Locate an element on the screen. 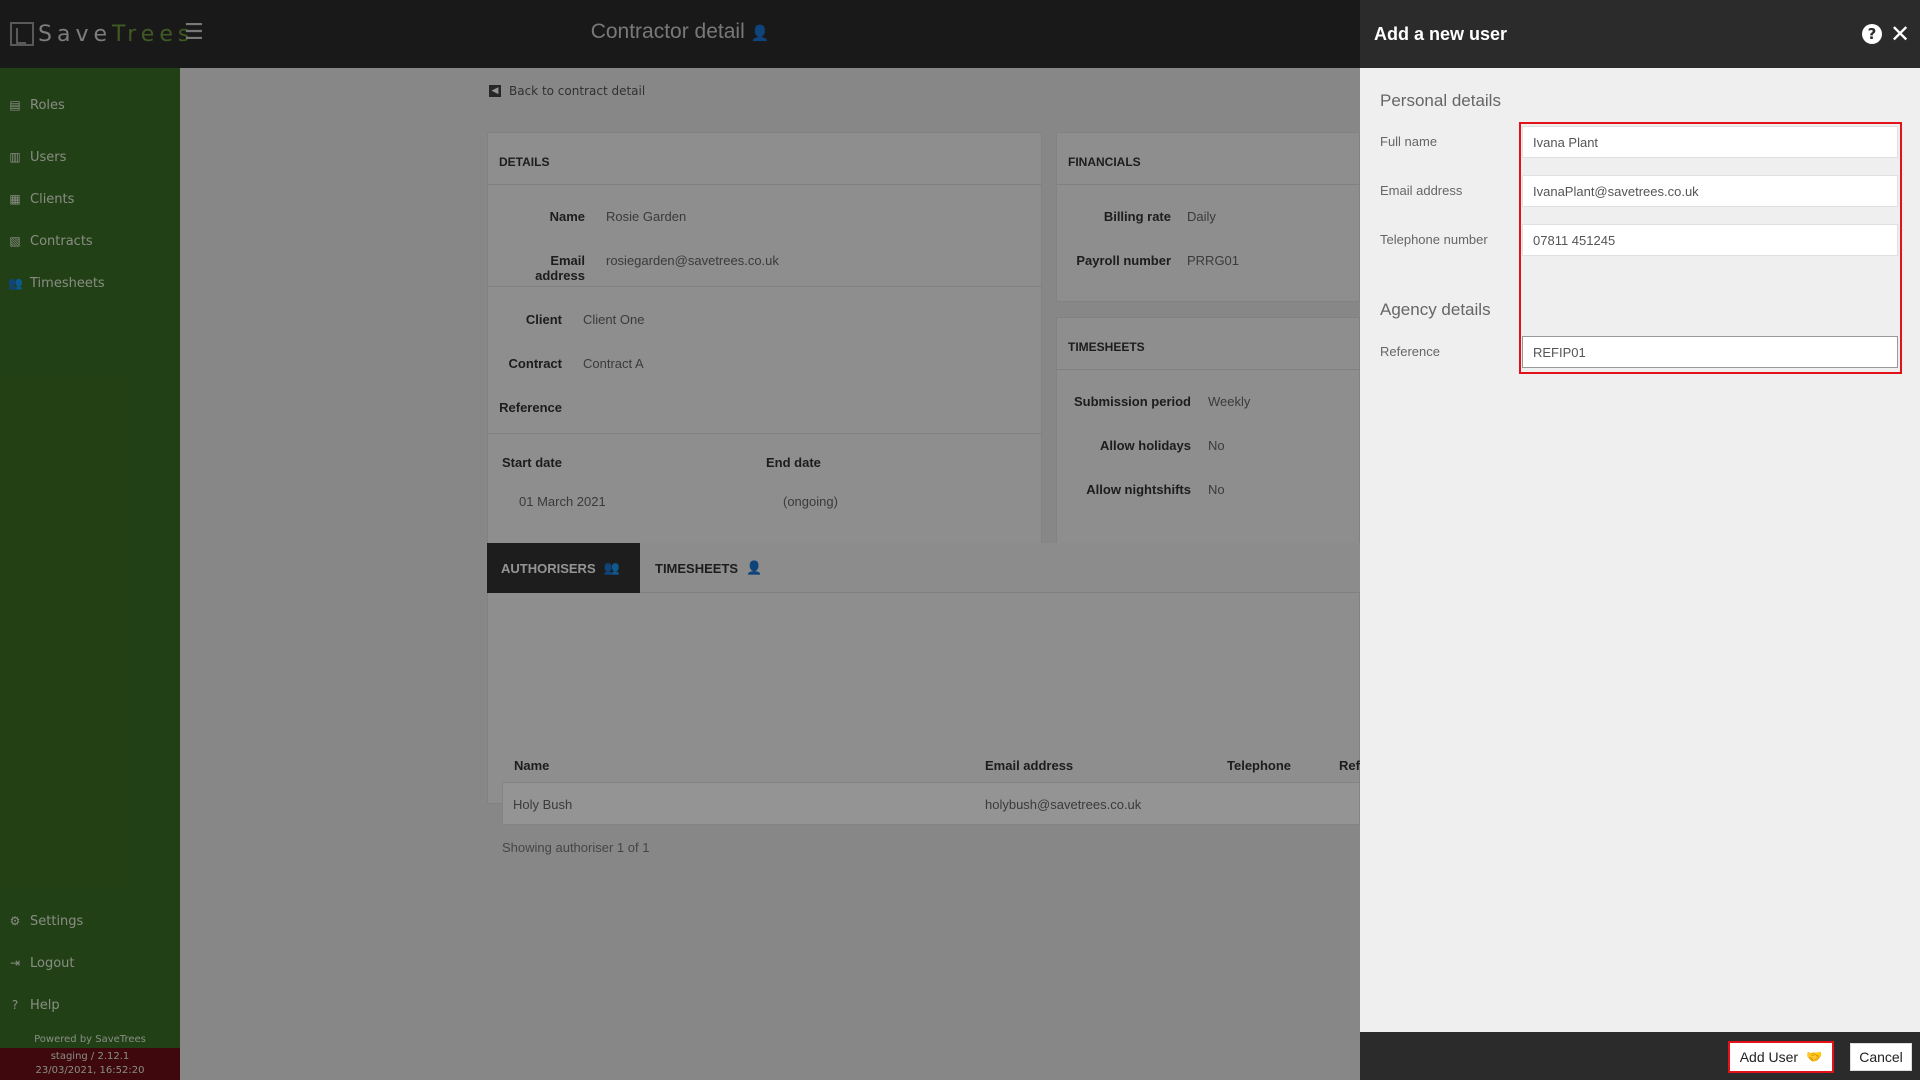 The image size is (1920, 1080). close-icon: ✕ is located at coordinates (1900, 34).